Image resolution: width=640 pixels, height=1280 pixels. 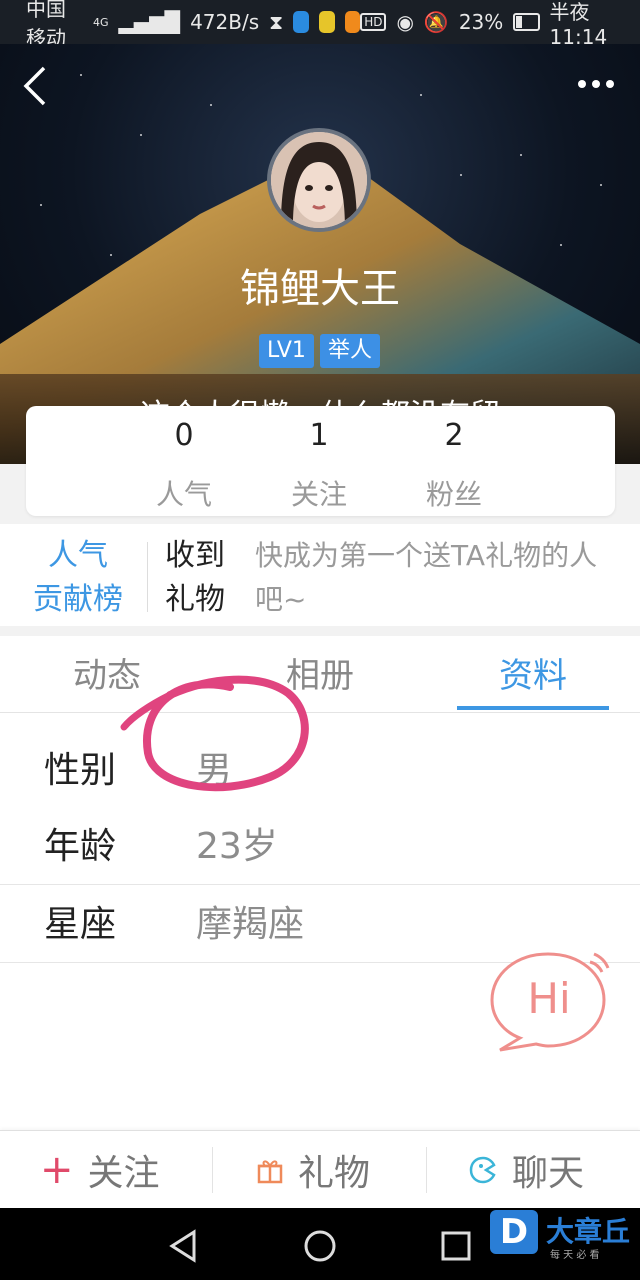 What do you see at coordinates (350, 351) in the screenshot?
I see `rank-tag: 举人` at bounding box center [350, 351].